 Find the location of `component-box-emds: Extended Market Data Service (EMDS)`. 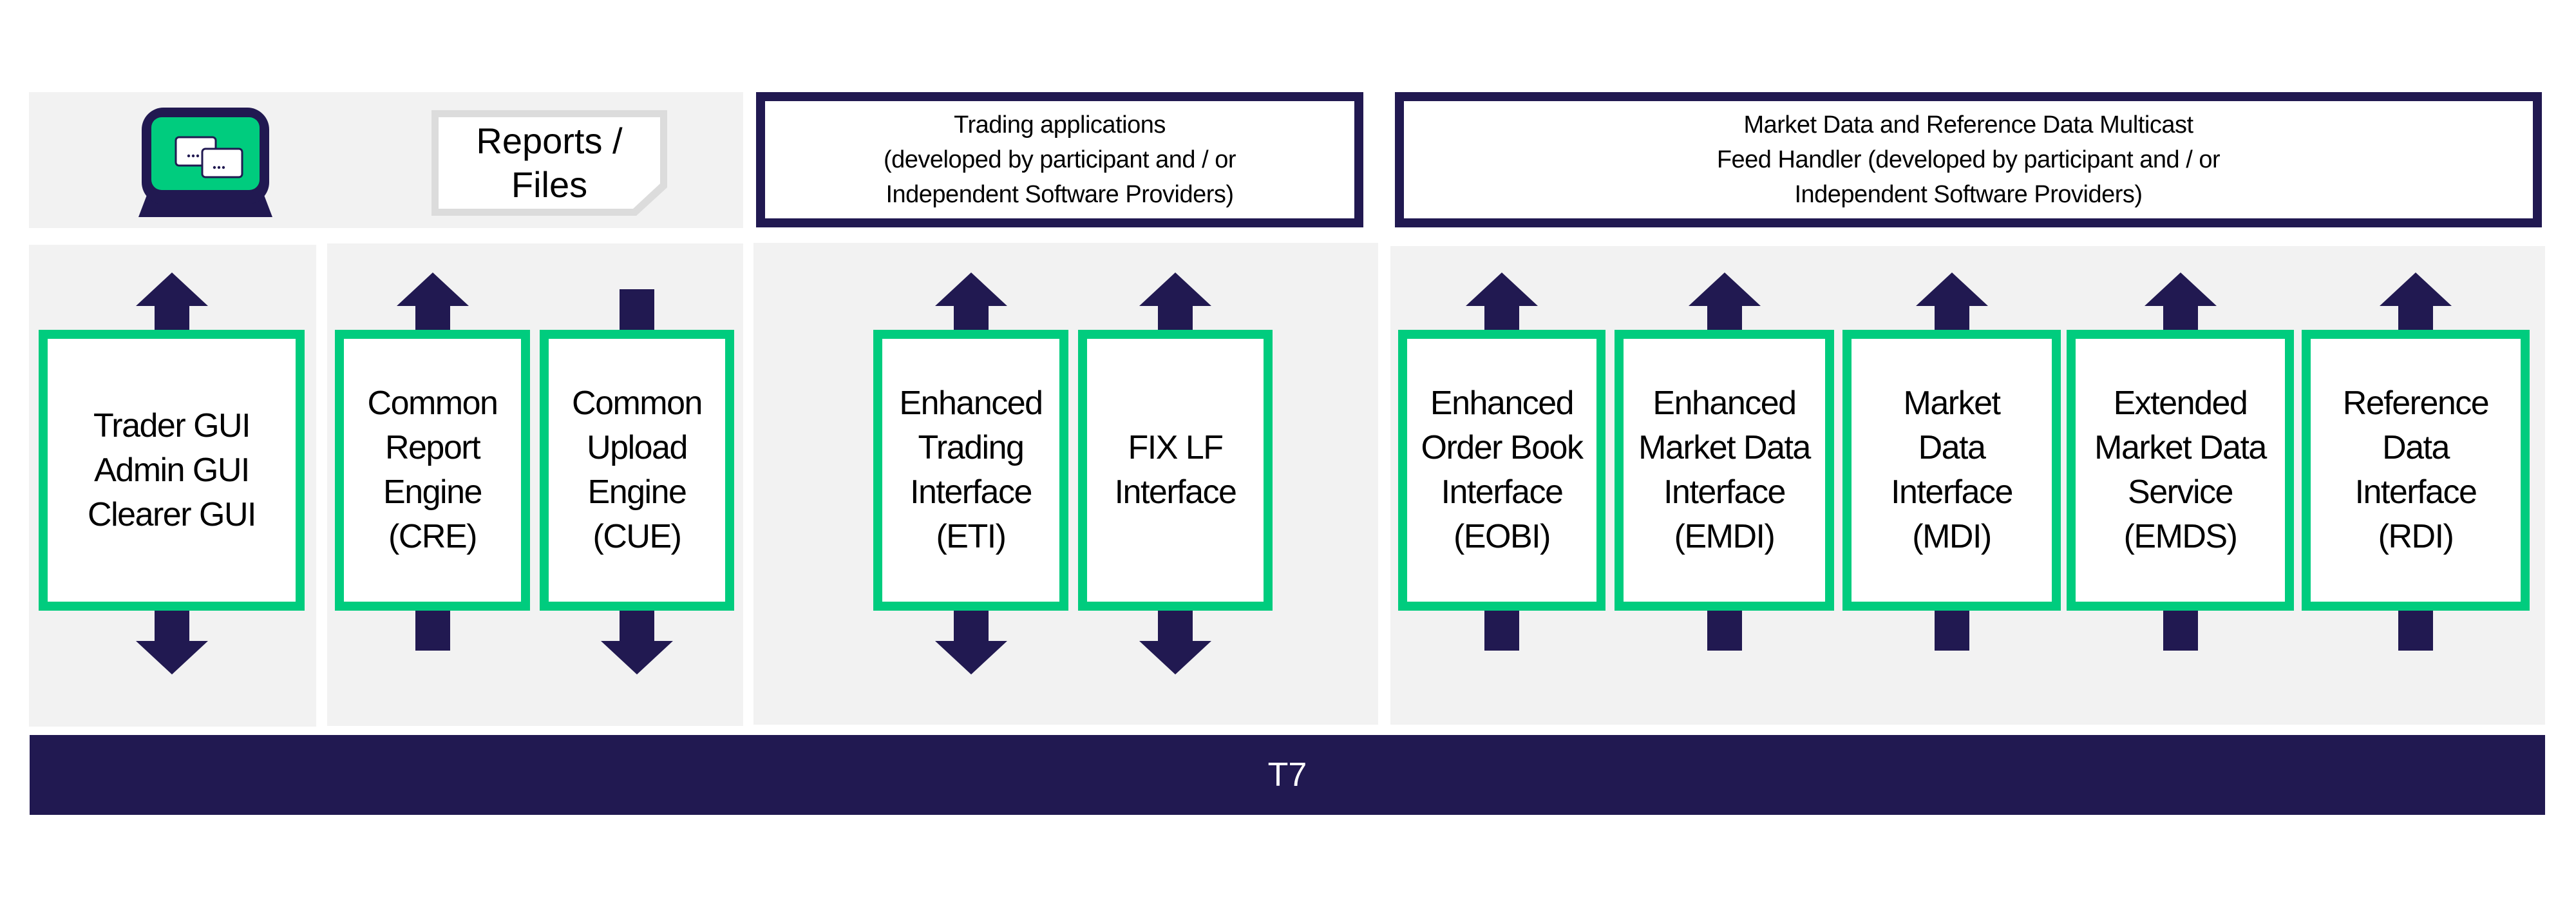

component-box-emds: Extended Market Data Service (EMDS) is located at coordinates (2180, 471).